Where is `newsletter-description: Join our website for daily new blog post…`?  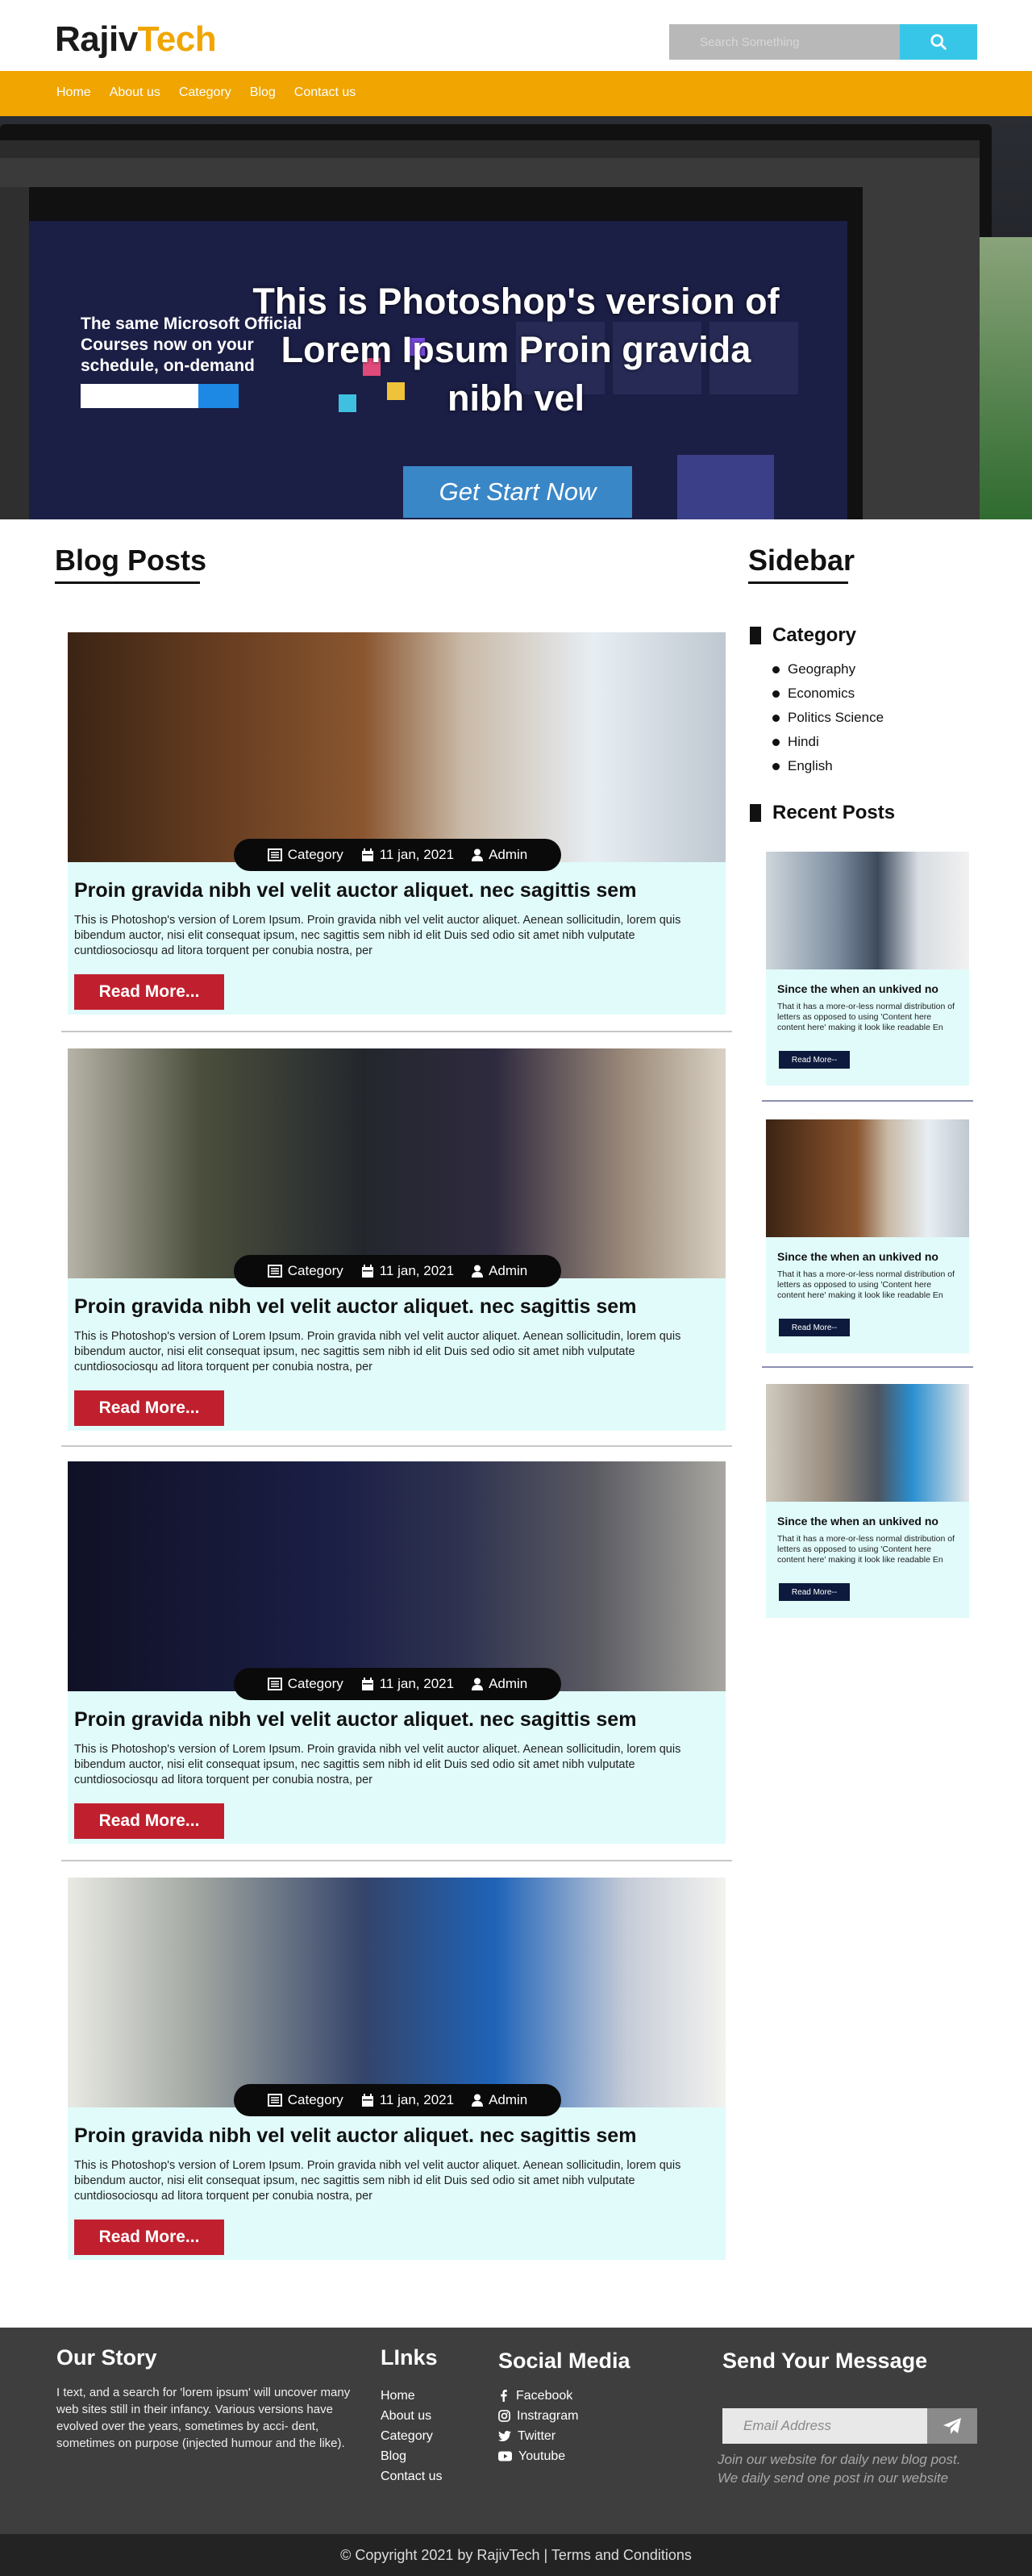
newsletter-description: Join our website for daily new blog post… is located at coordinates (839, 2469).